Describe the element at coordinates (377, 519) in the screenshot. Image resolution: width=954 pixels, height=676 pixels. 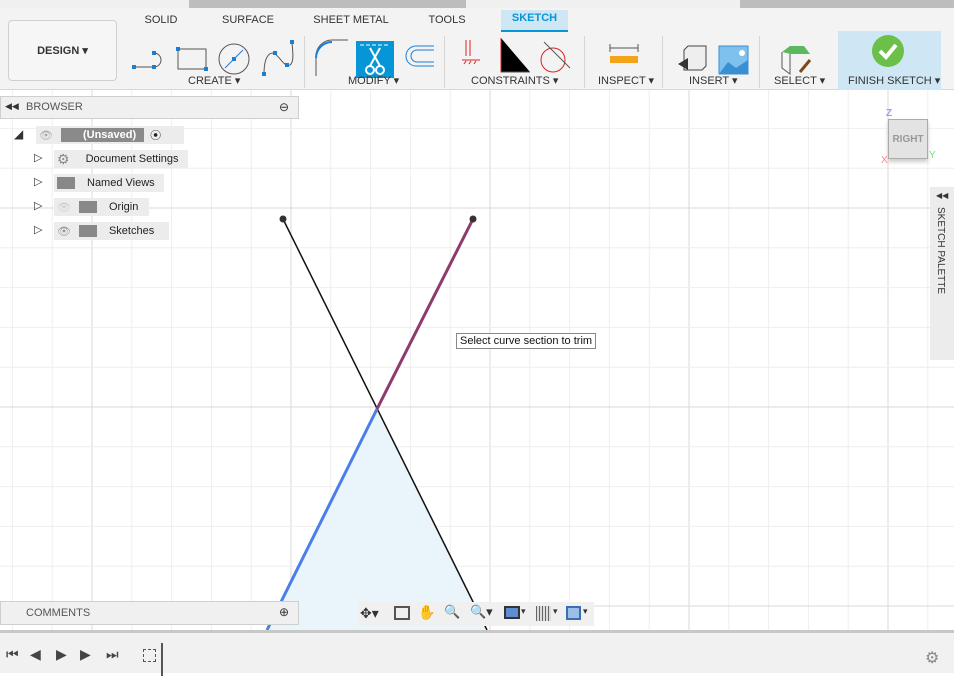
I see `profile-fill` at that location.